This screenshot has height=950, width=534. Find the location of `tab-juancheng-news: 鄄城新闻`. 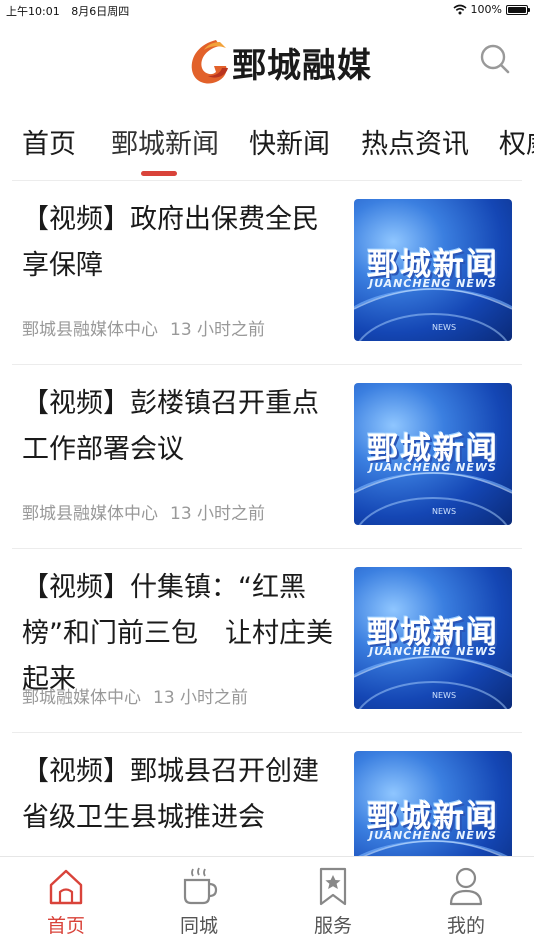

tab-juancheng-news: 鄄城新闻 is located at coordinates (165, 141).